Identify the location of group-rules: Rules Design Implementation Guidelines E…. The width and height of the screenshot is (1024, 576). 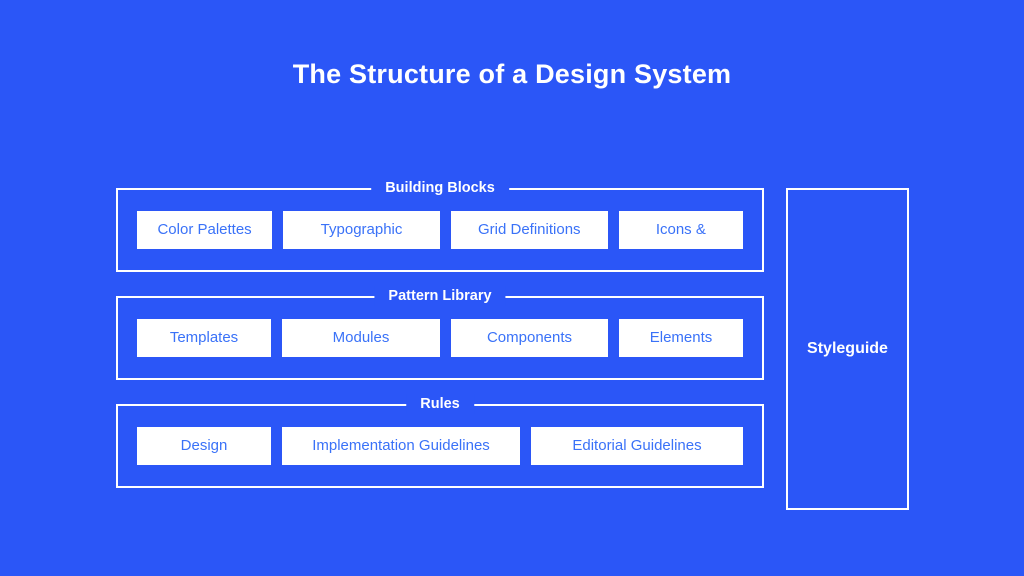
(440, 441).